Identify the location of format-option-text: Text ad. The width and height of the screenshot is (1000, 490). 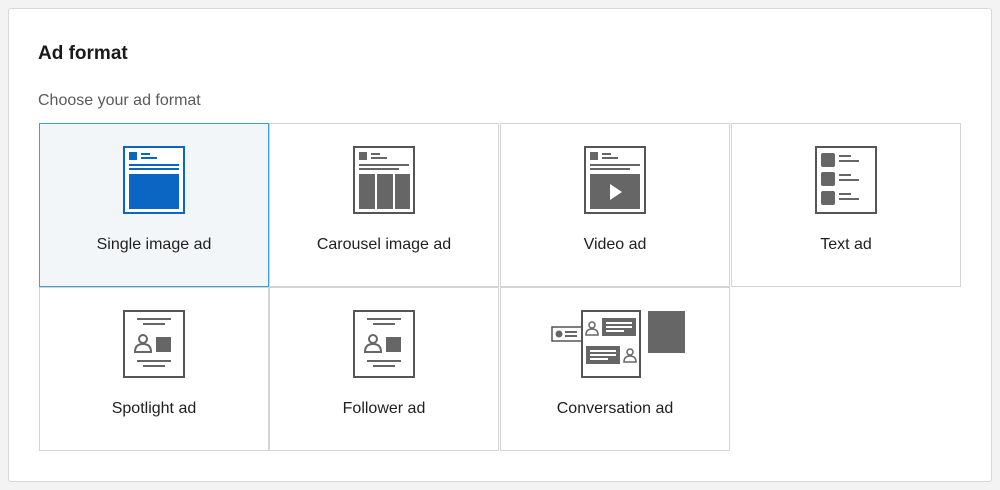
(846, 205).